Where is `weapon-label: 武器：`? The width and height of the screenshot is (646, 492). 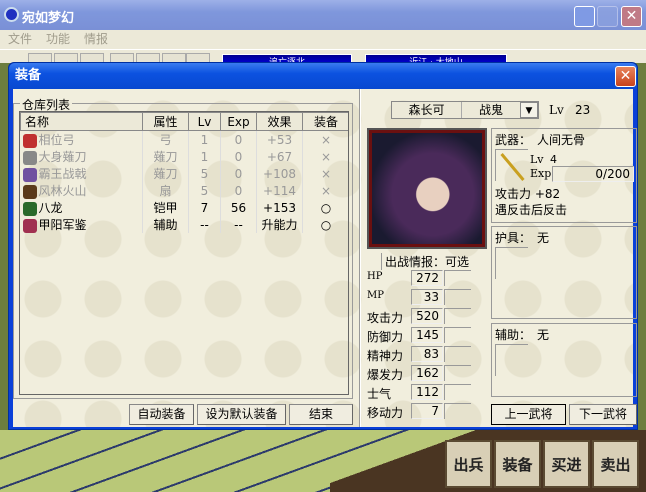 weapon-label: 武器： is located at coordinates (513, 140).